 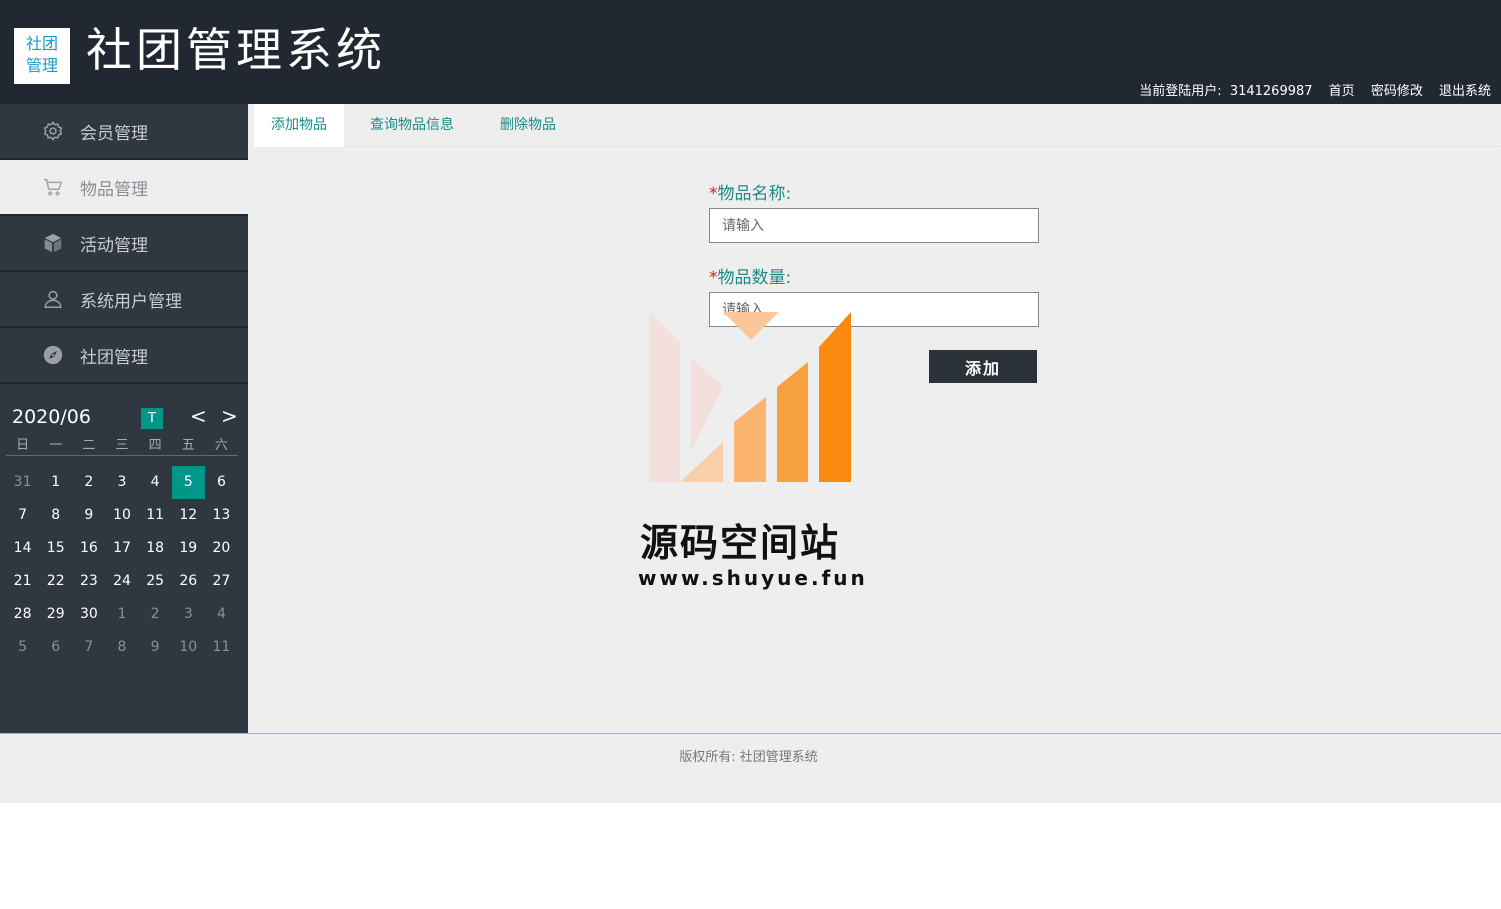 I want to click on calendar-week-row: 28 29 30 1 2 3 4, so click(x=122, y=614).